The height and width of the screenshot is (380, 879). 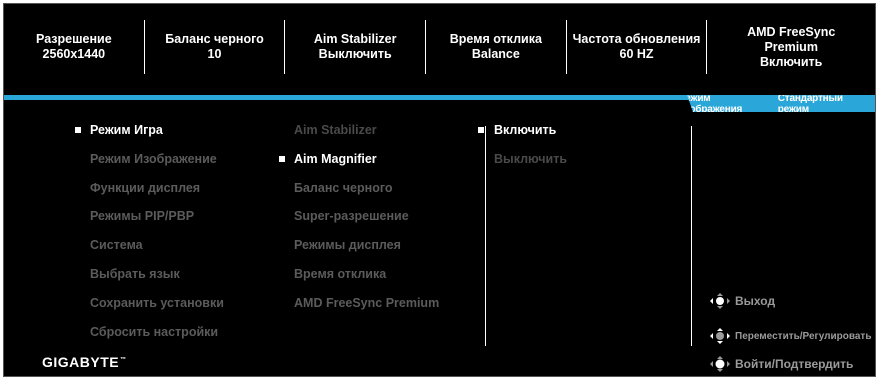 What do you see at coordinates (74, 39) in the screenshot?
I see `status-label: Разрешение` at bounding box center [74, 39].